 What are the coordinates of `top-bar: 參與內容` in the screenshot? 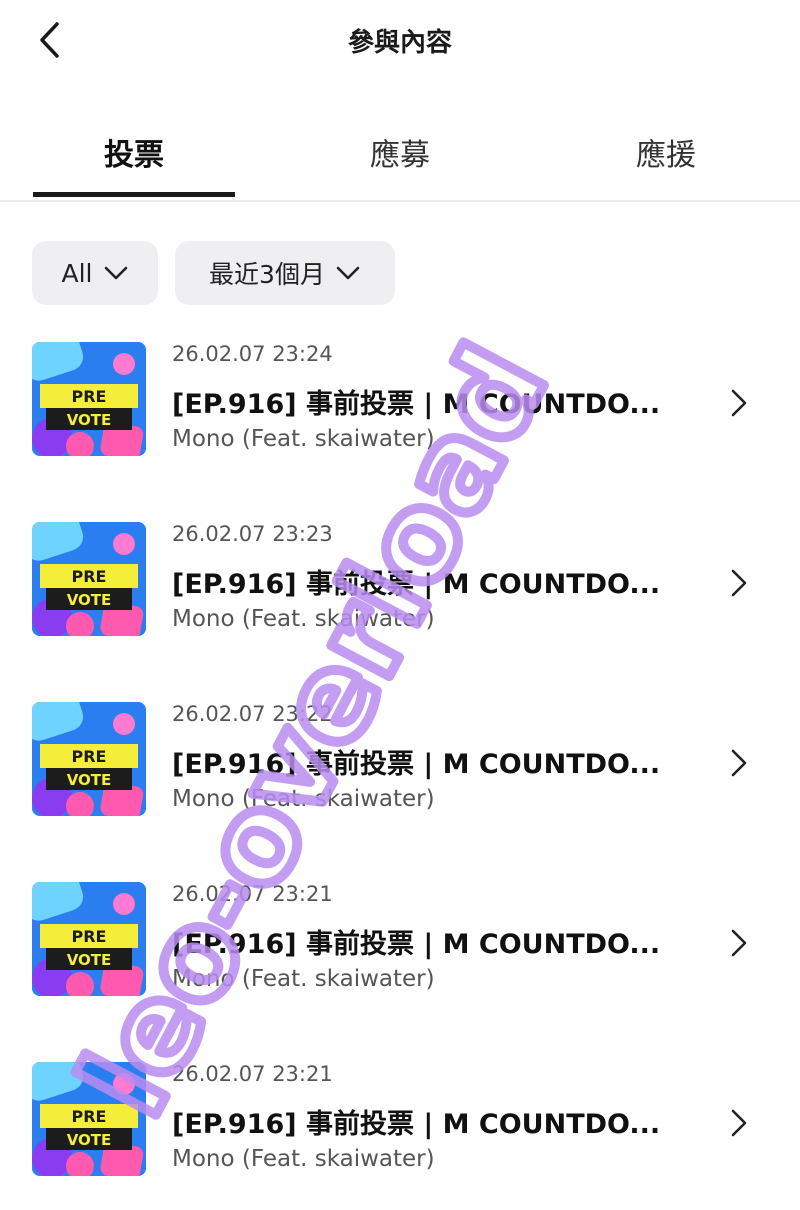 It's located at (400, 45).